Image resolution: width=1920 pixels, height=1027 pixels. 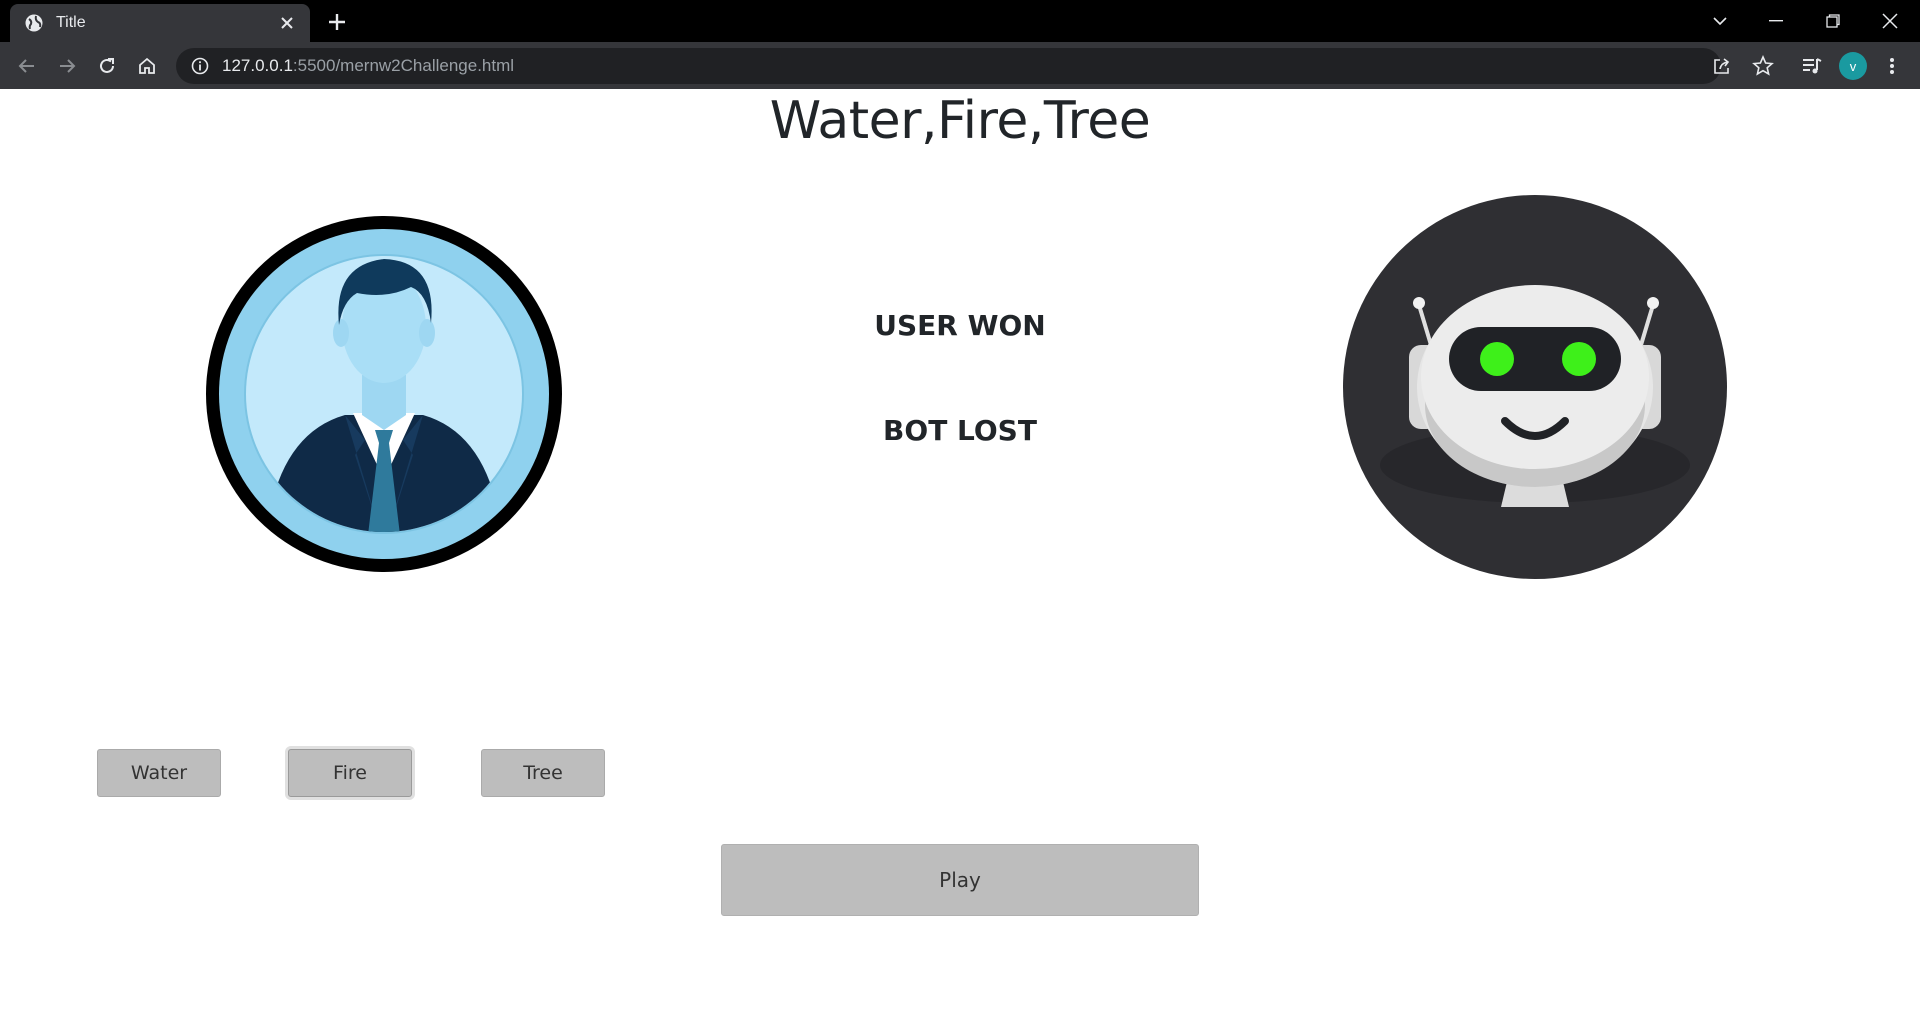 I want to click on browser-tab: Title, so click(x=160, y=23).